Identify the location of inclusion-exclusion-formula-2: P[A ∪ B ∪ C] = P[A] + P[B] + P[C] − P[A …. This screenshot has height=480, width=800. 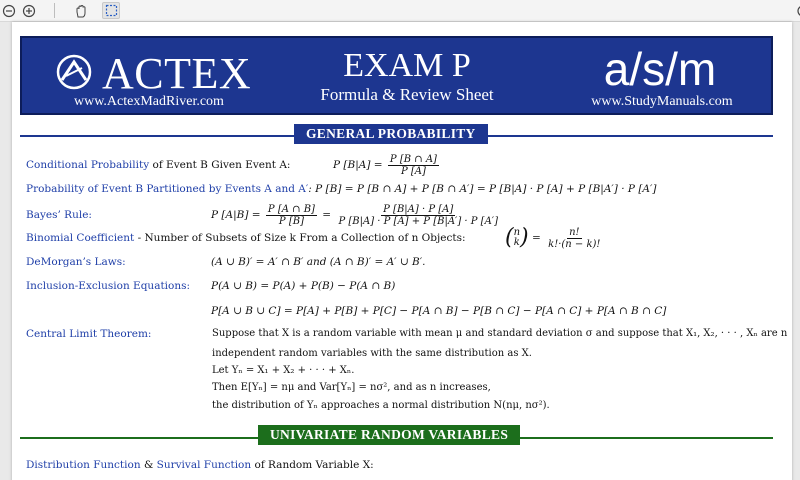
(439, 311).